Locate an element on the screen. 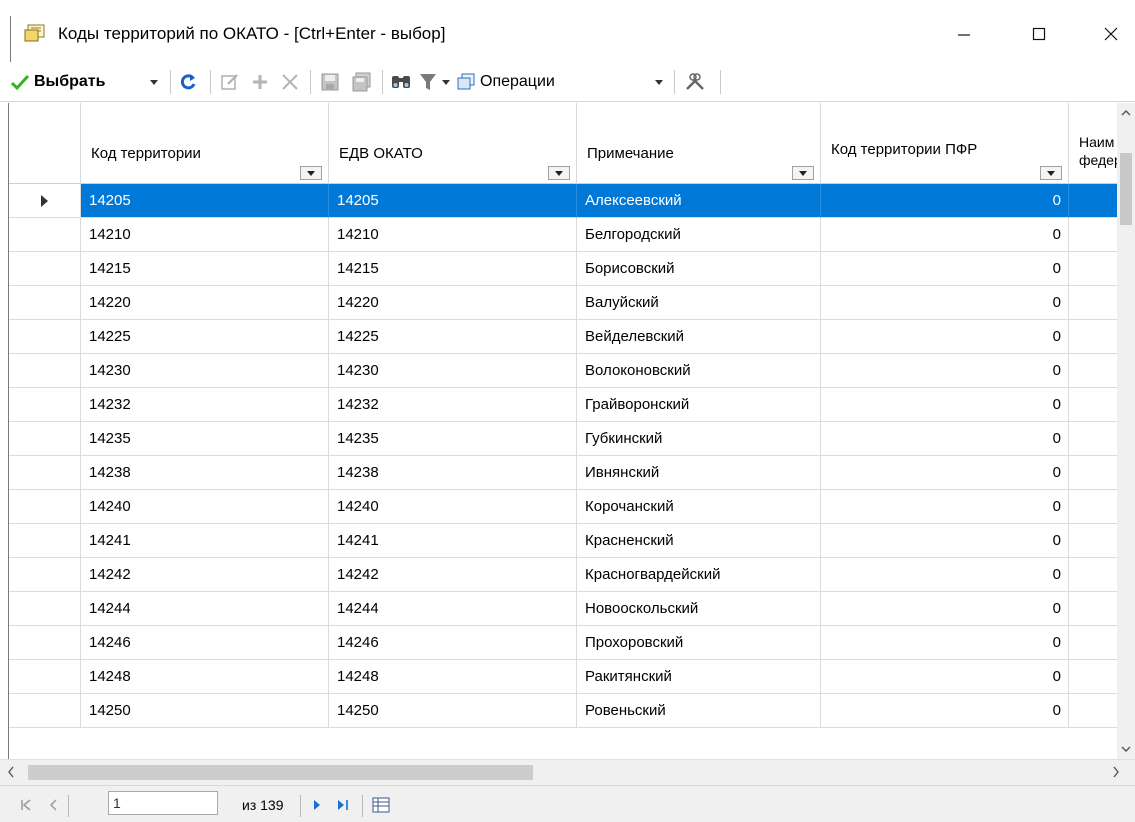 This screenshot has width=1135, height=822. table-row: 14242 14242 Красногвардейский 0 is located at coordinates (565, 575).